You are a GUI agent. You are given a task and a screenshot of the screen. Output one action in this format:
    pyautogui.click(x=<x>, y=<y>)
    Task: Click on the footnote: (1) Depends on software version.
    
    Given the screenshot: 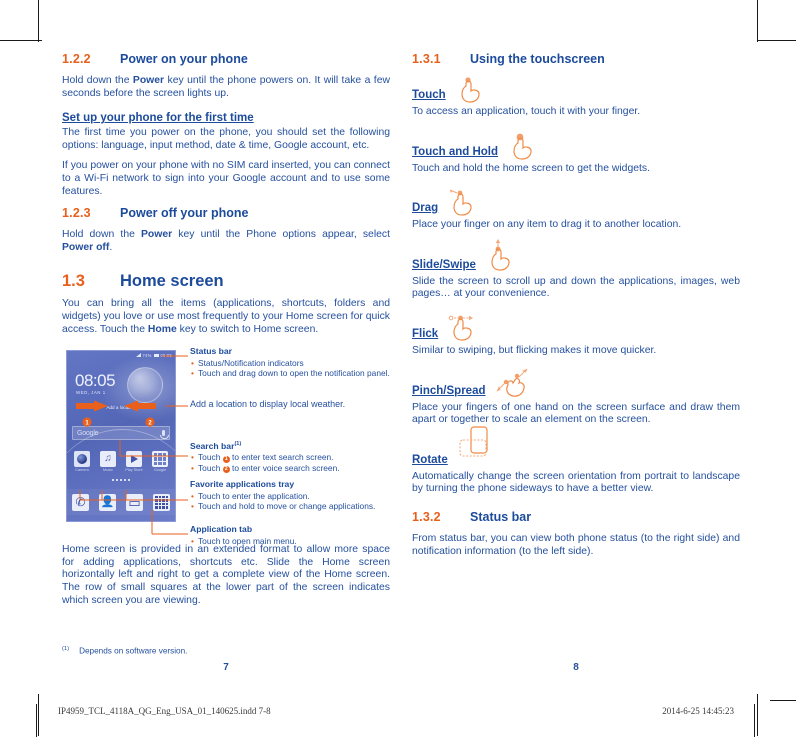 What is the action you would take?
    pyautogui.click(x=226, y=651)
    